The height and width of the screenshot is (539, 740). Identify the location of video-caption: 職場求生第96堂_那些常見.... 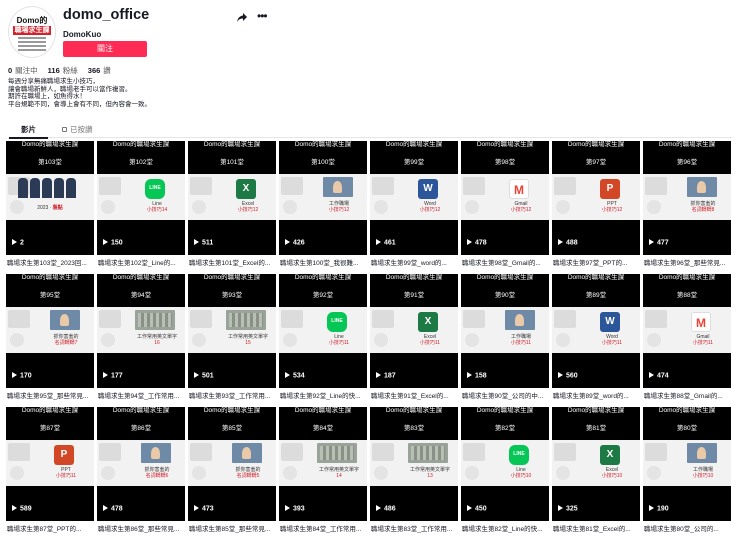
(688, 262).